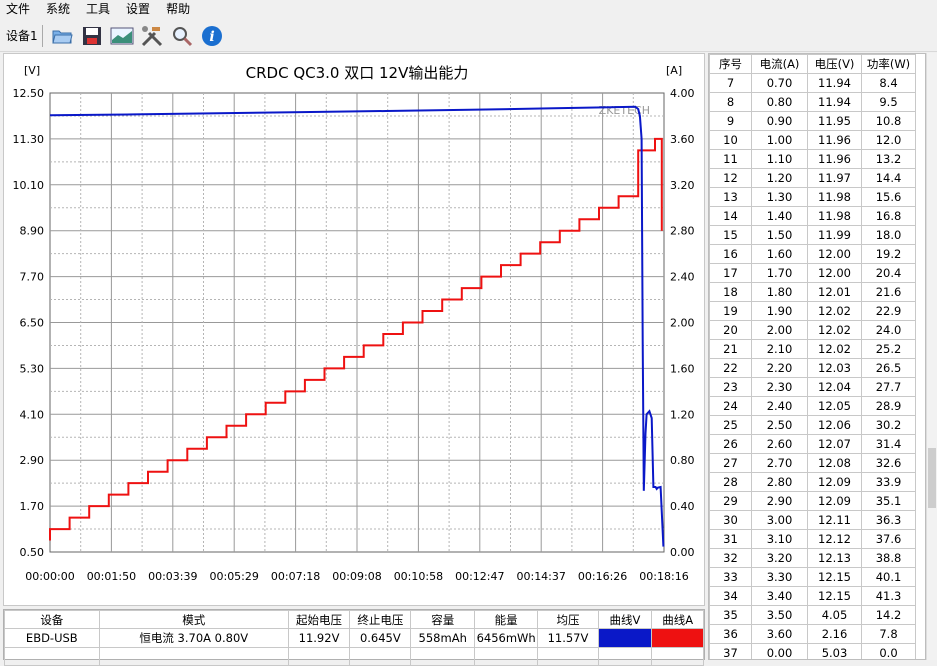 The width and height of the screenshot is (937, 666). What do you see at coordinates (812, 577) in the screenshot?
I see `table-row: 33 3.30 12.15 40.1` at bounding box center [812, 577].